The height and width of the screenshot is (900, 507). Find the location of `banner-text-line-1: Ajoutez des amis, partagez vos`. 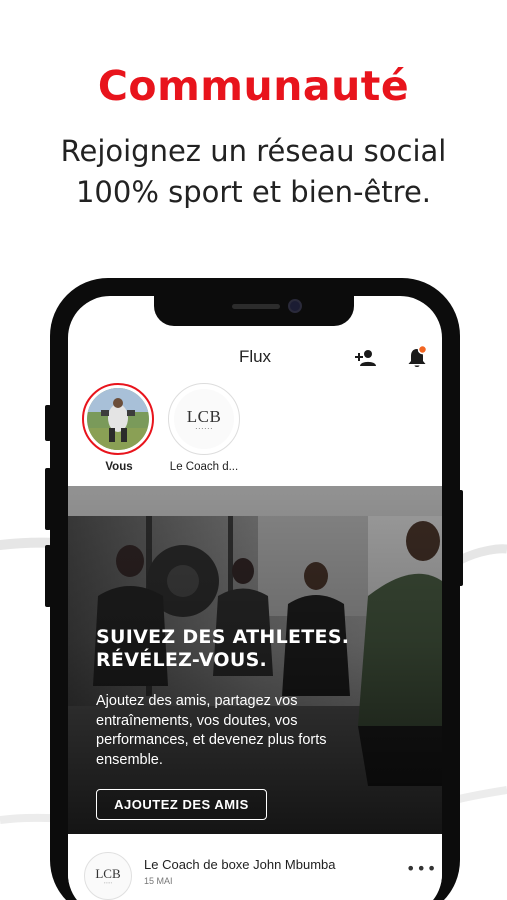

banner-text-line-1: Ajoutez des amis, partagez vos is located at coordinates (197, 701).